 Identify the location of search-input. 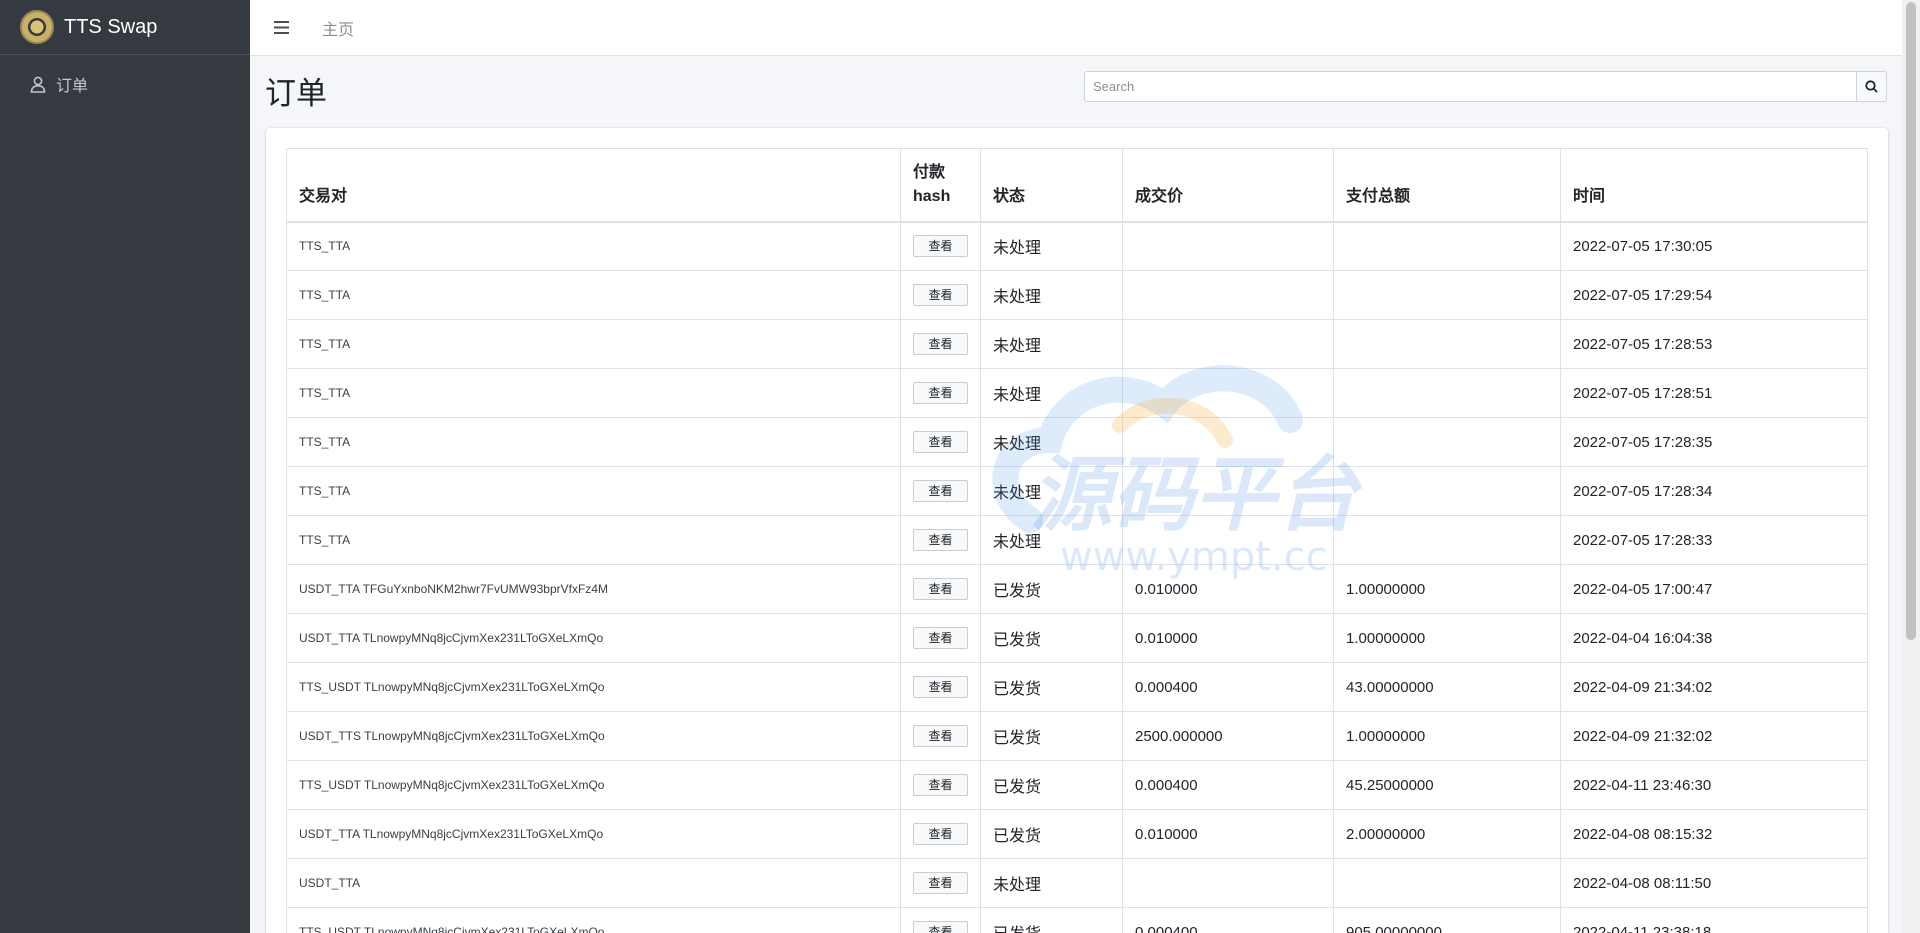
(1470, 86).